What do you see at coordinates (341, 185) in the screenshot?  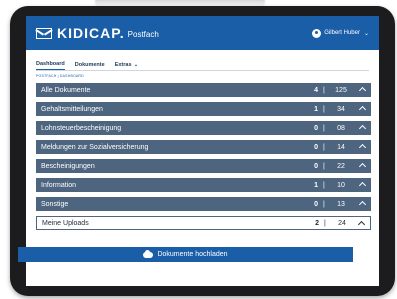 I see `total-count: 10` at bounding box center [341, 185].